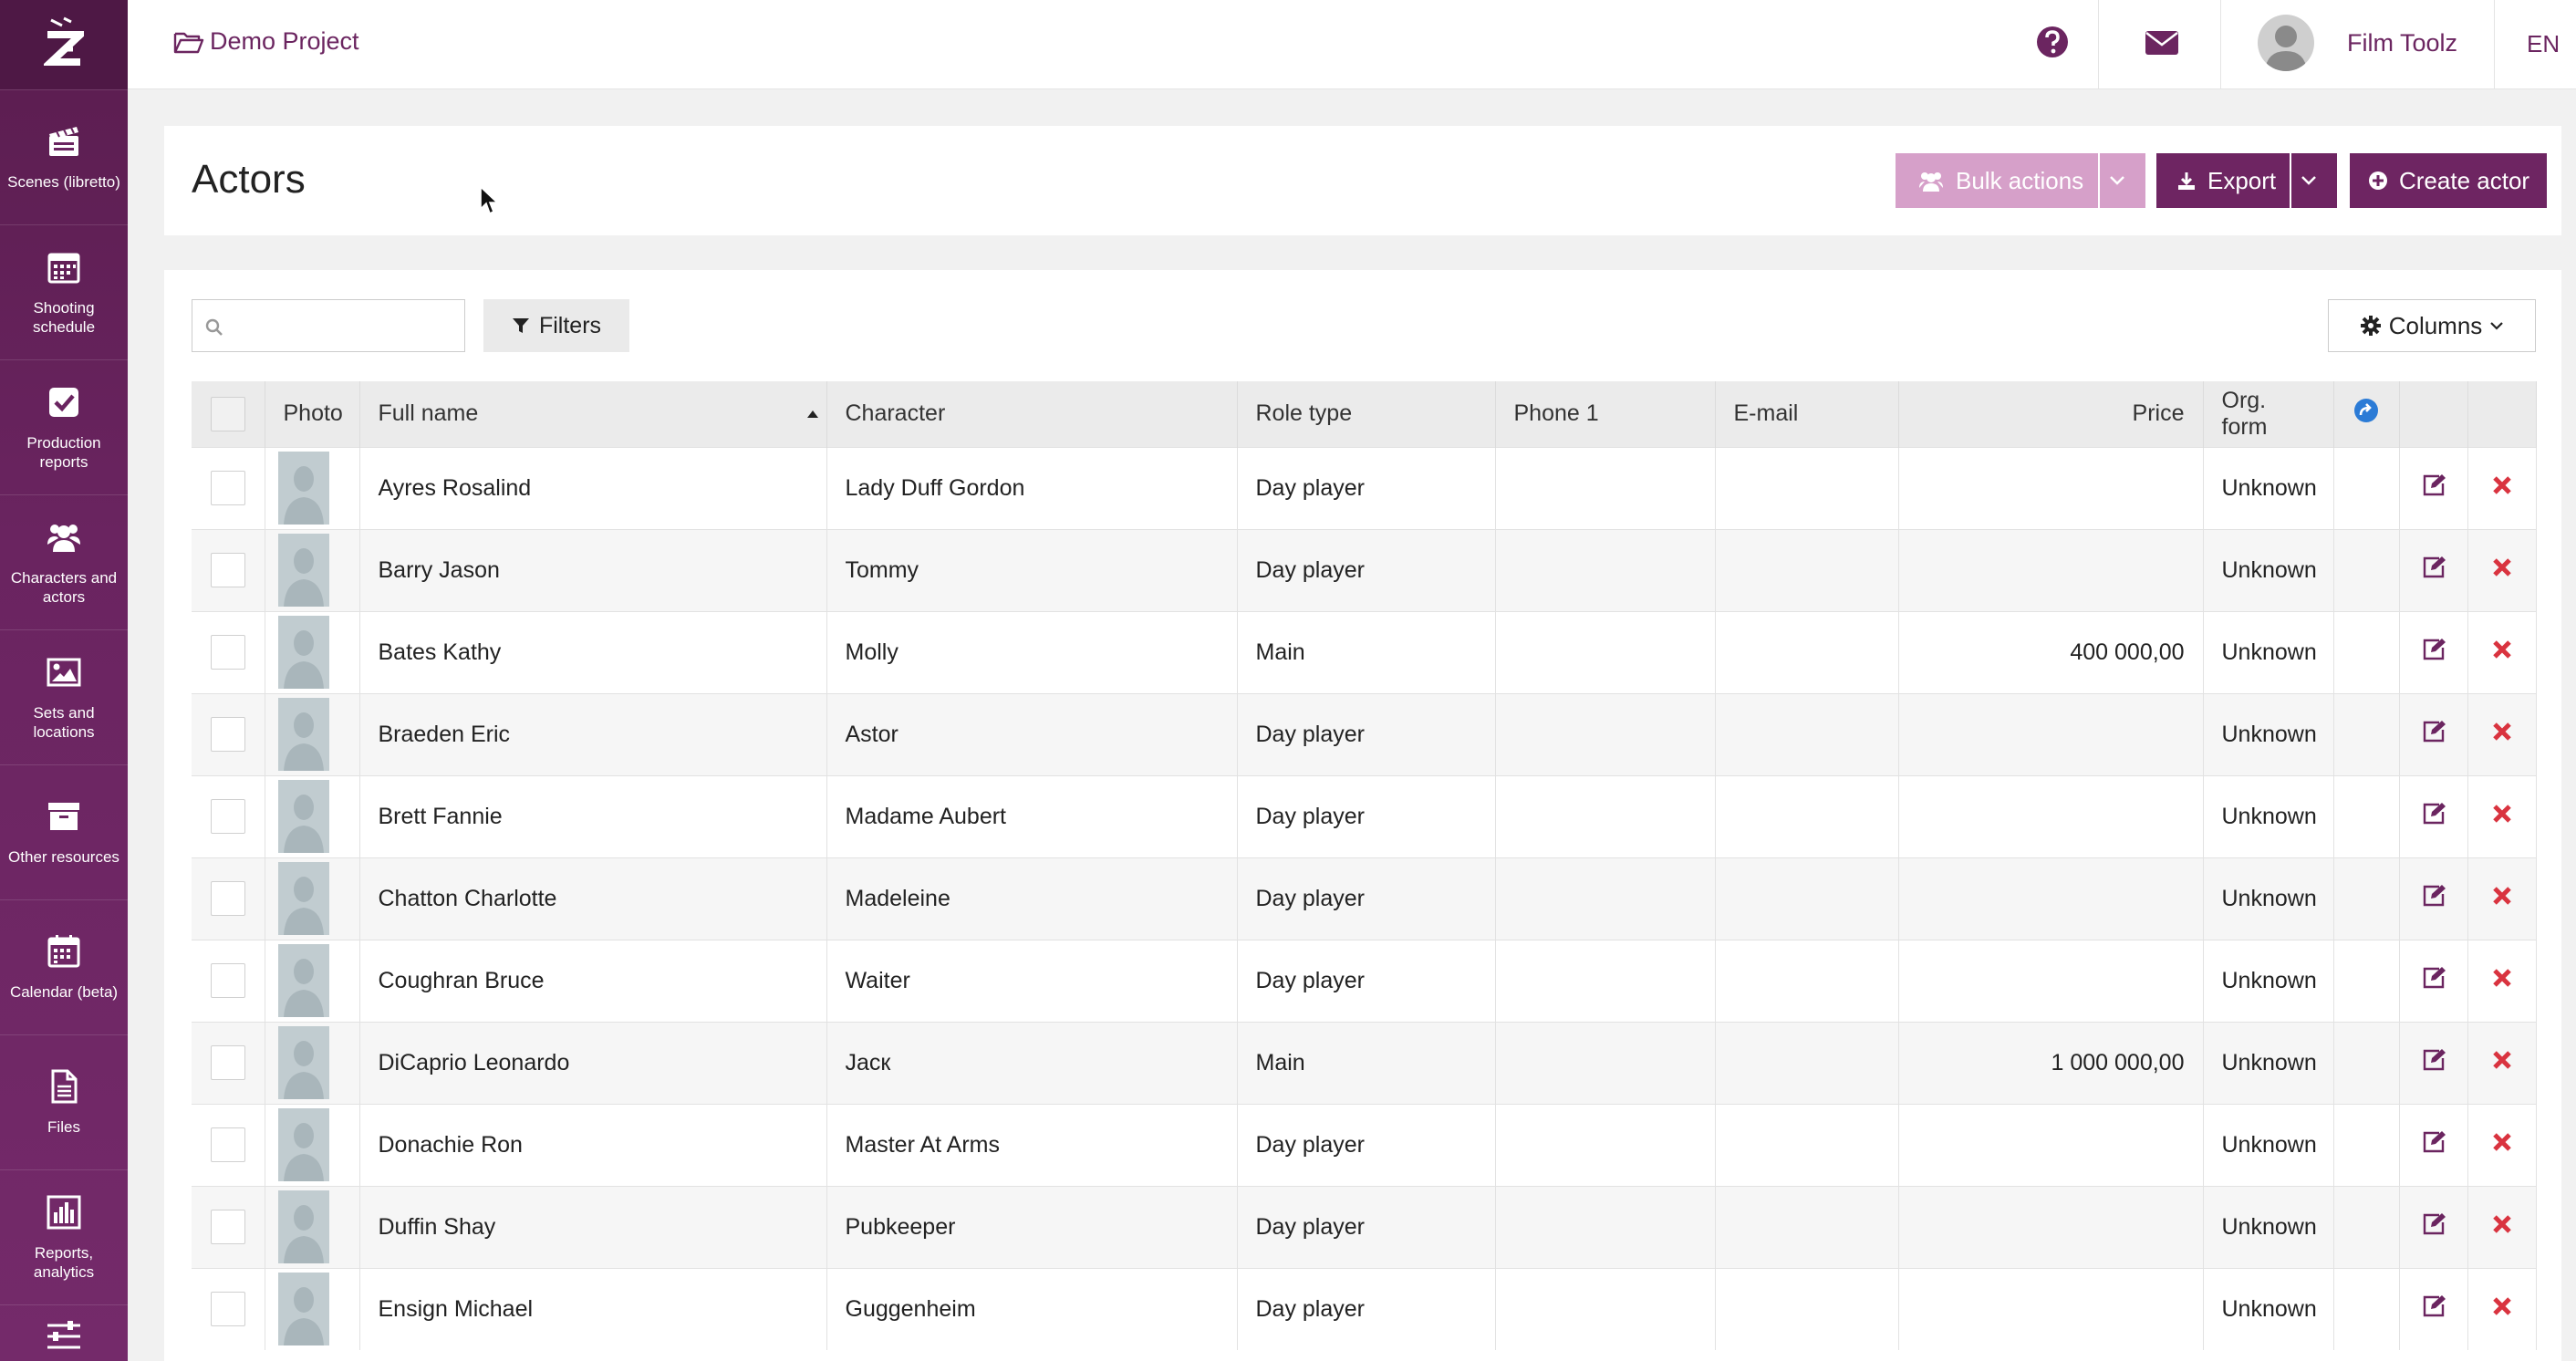 The width and height of the screenshot is (2576, 1361). What do you see at coordinates (593, 1226) in the screenshot?
I see `cell-full-name: Duffin Shay` at bounding box center [593, 1226].